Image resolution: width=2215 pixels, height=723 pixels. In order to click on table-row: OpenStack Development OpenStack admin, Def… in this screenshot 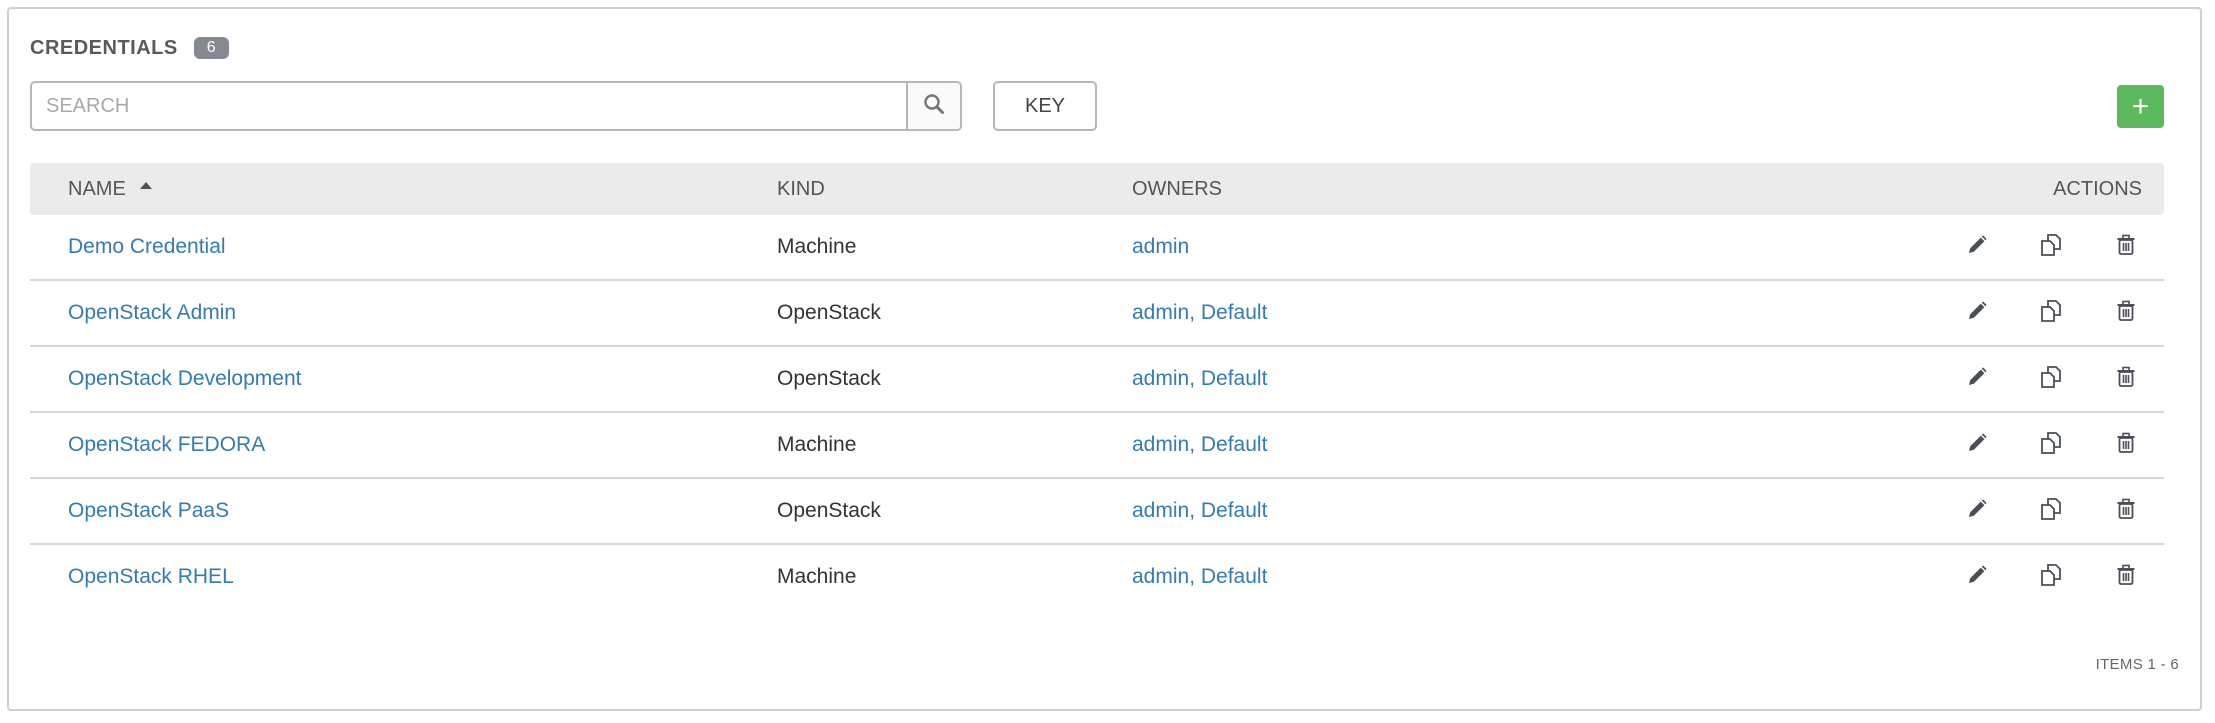, I will do `click(1097, 380)`.